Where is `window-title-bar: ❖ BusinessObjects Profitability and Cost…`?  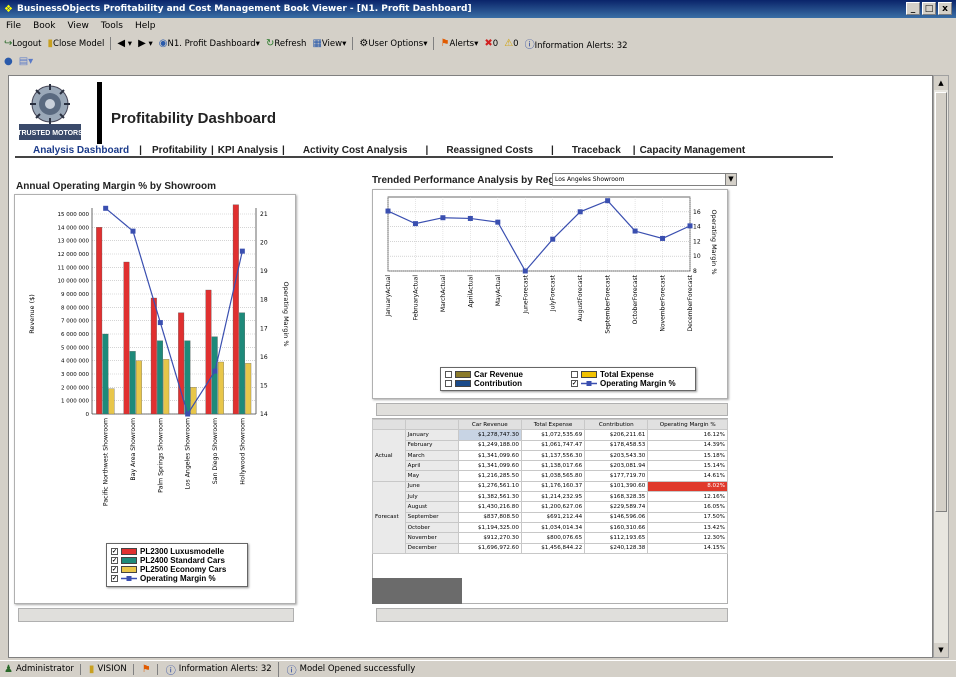
window-title-bar: ❖ BusinessObjects Profitability and Cost… is located at coordinates (478, 9).